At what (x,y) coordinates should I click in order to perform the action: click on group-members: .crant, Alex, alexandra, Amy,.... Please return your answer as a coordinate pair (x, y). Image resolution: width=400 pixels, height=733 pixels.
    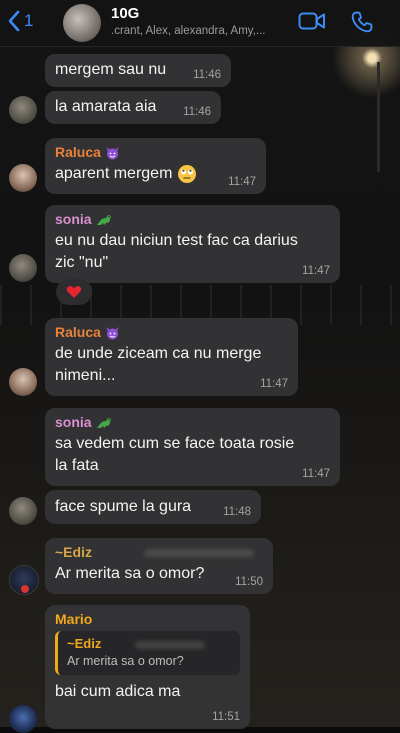
    Looking at the image, I should click on (188, 31).